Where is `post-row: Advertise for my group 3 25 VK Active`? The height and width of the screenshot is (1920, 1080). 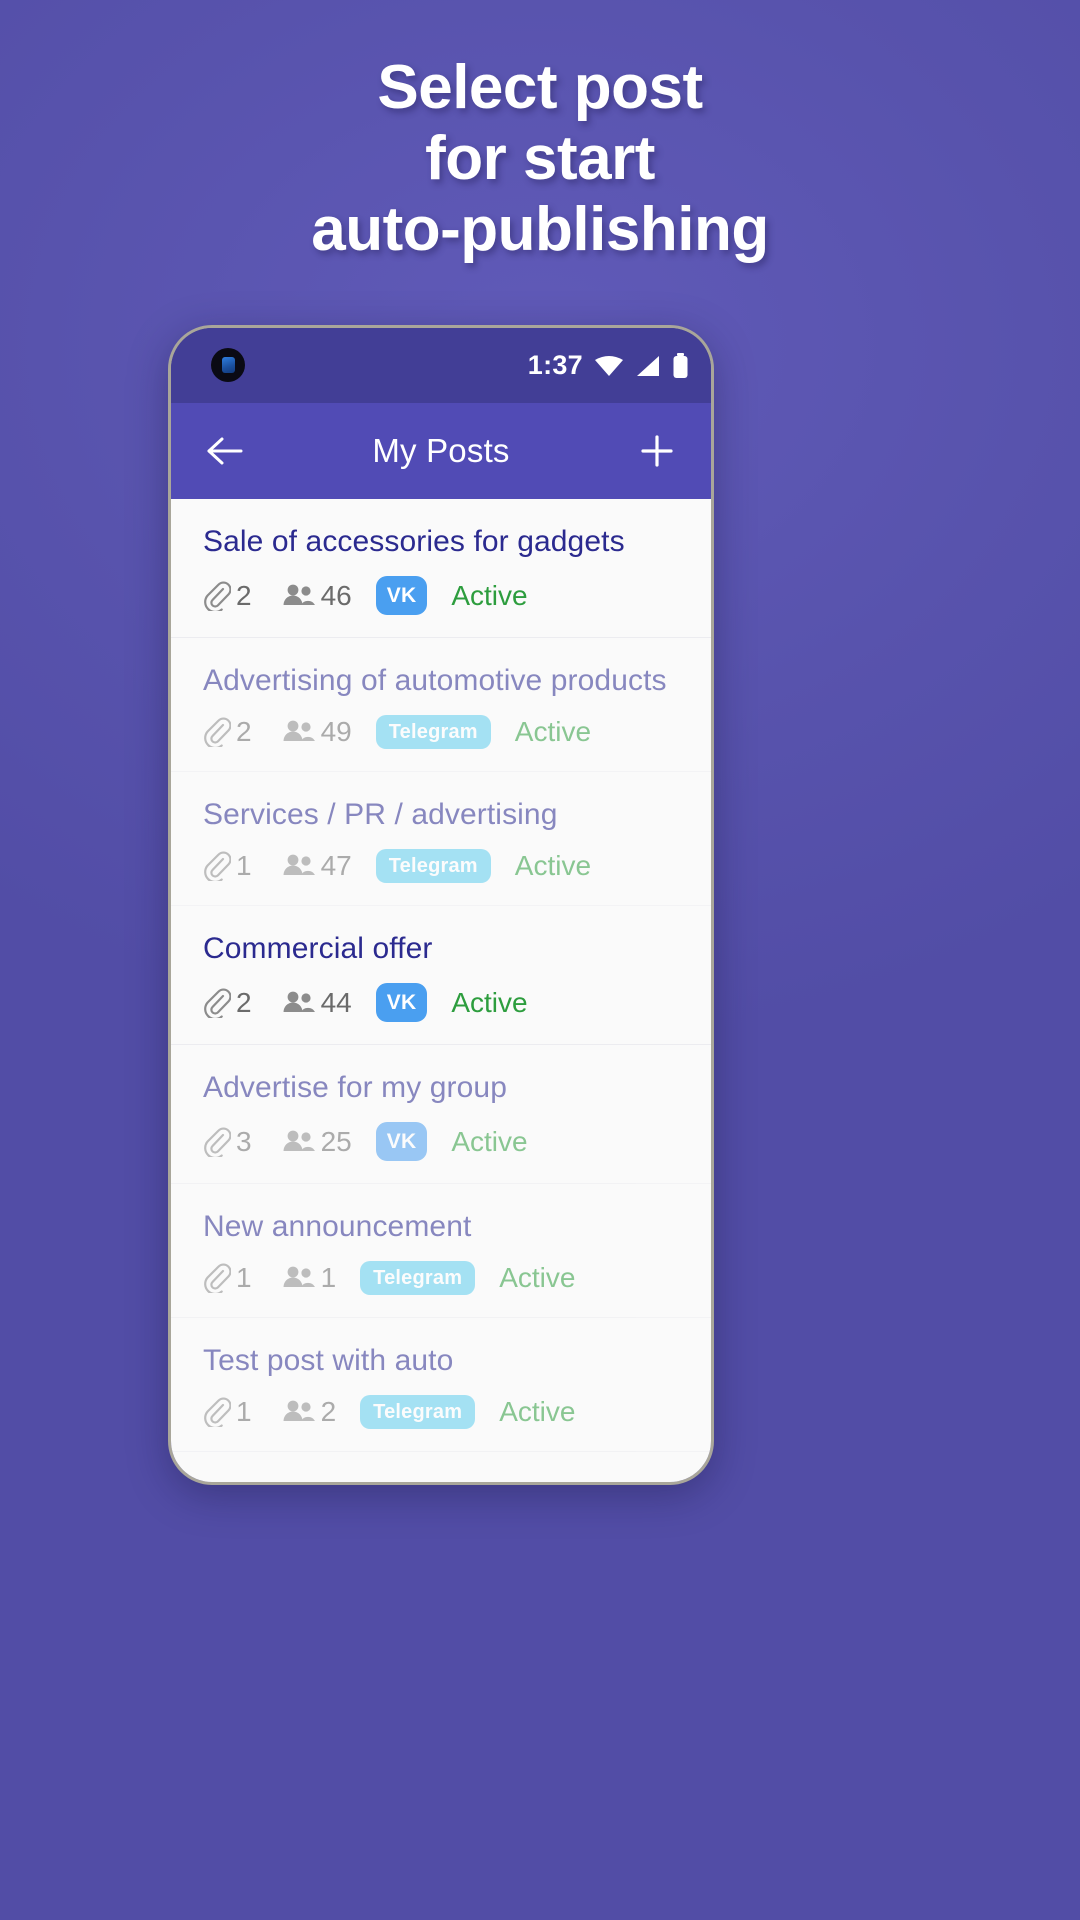
post-row: Advertise for my group 3 25 VK Active is located at coordinates (441, 1114).